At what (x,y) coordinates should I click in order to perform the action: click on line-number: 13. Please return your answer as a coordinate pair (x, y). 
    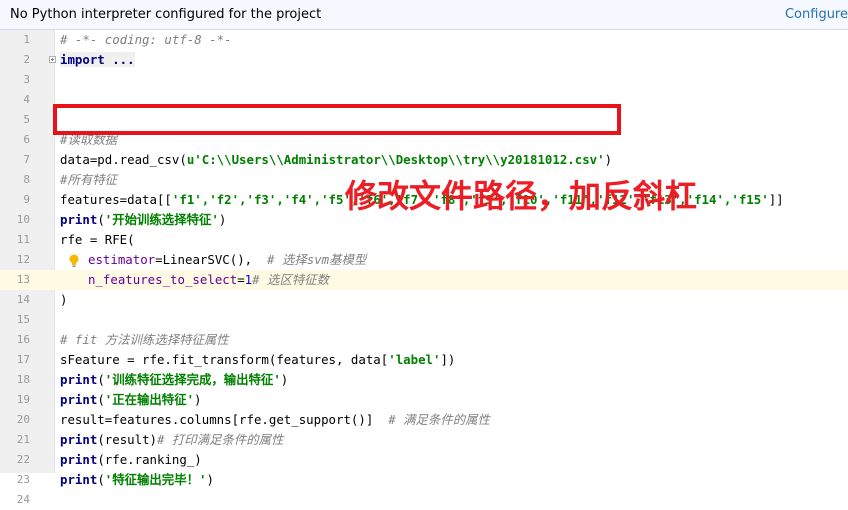
    Looking at the image, I should click on (23, 279).